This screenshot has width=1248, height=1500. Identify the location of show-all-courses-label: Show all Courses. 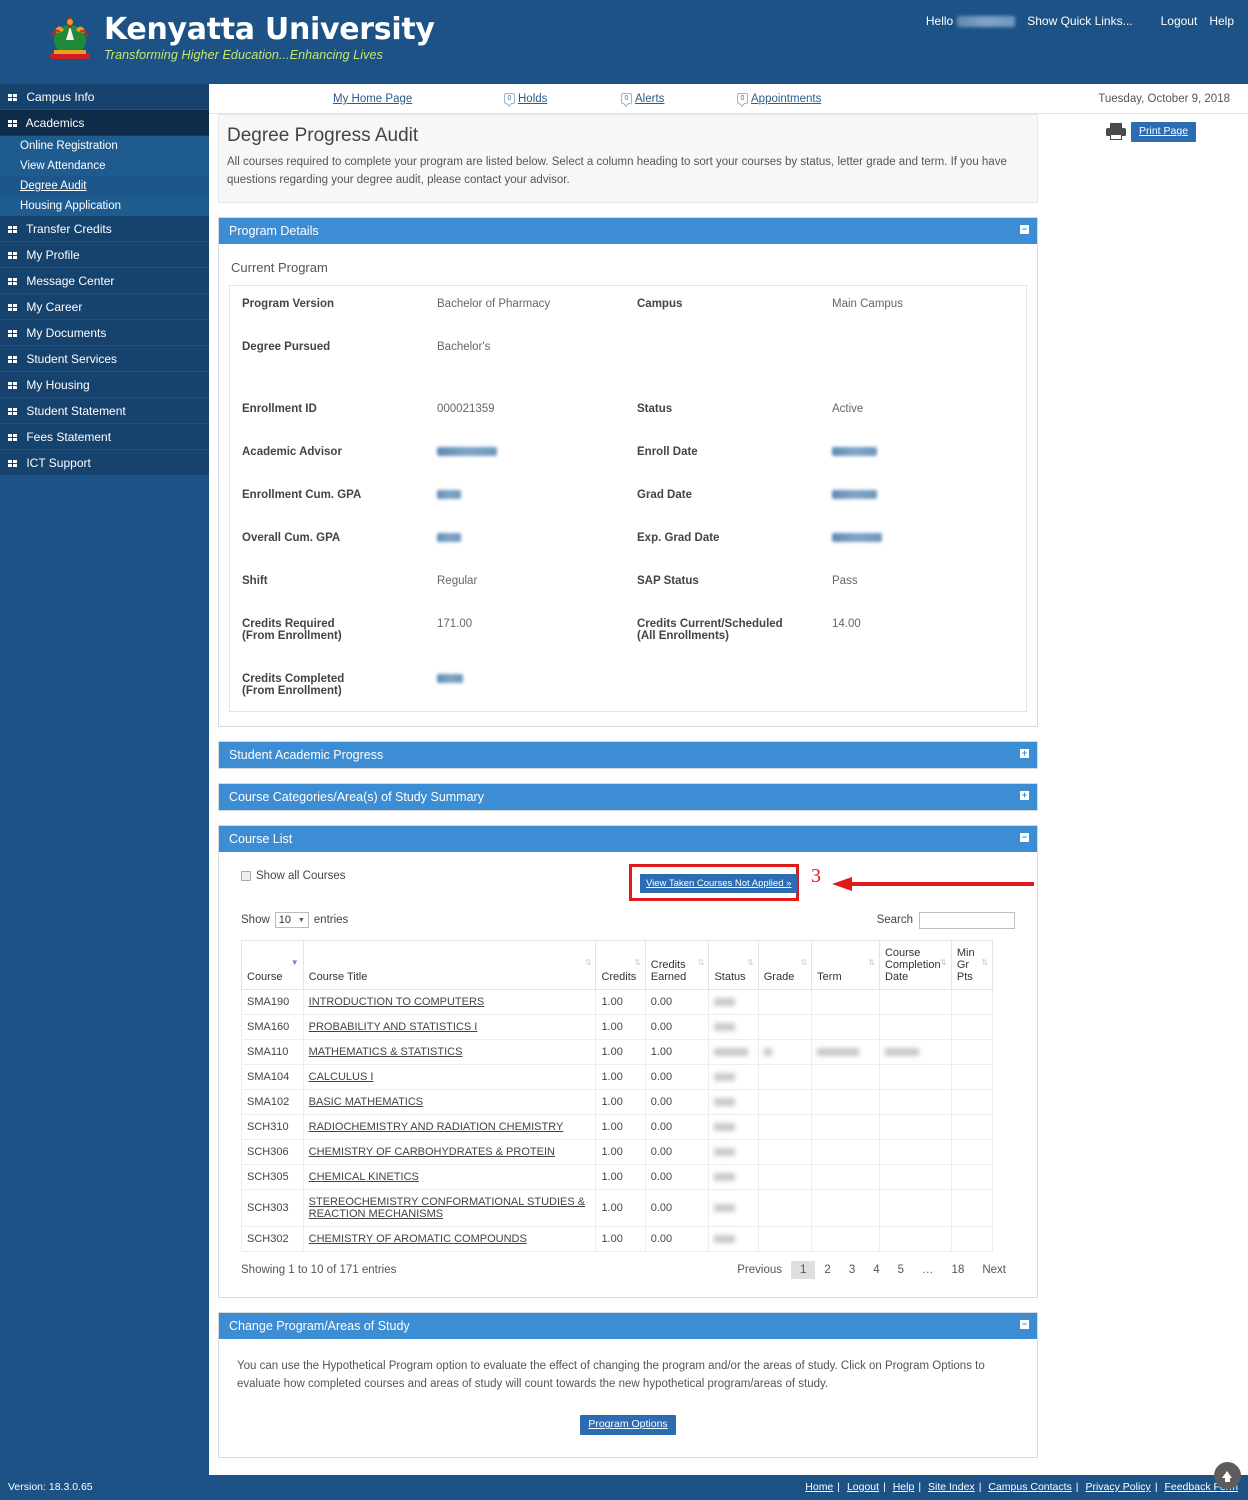
(301, 875).